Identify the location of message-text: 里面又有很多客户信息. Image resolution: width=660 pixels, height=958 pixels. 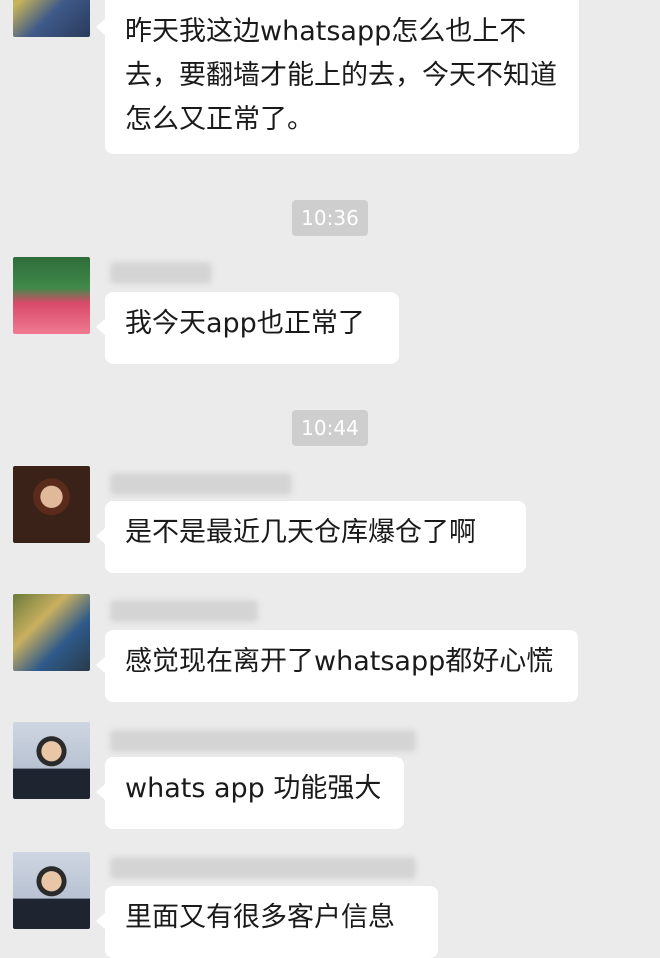
(260, 917).